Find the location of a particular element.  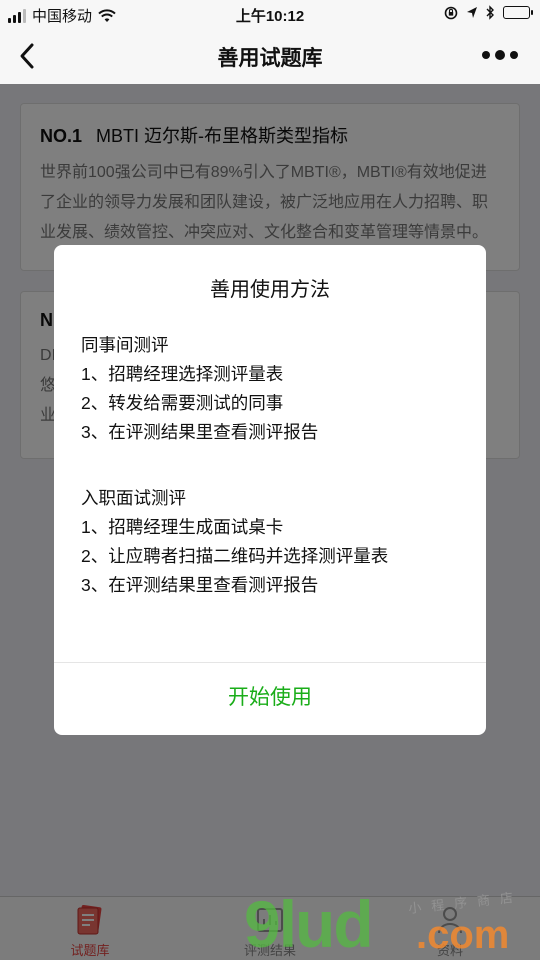

rotation-lock-icon is located at coordinates (451, 12).